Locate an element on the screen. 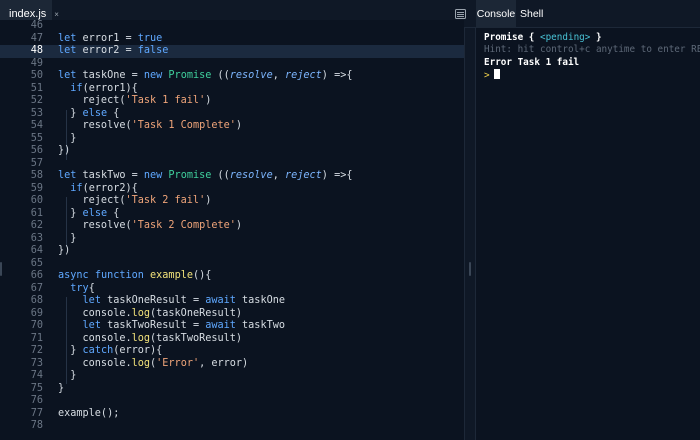 The height and width of the screenshot is (440, 700). code-token: ) =>{ is located at coordinates (337, 75).